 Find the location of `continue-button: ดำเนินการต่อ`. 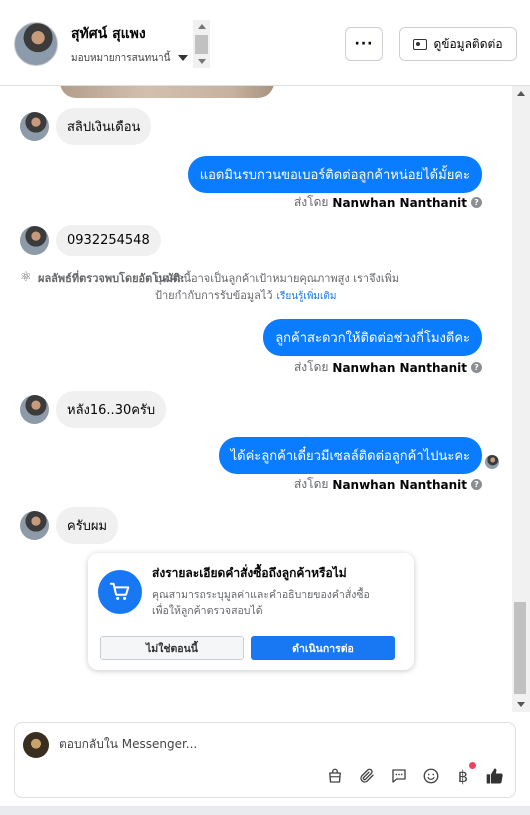

continue-button: ดำเนินการต่อ is located at coordinates (323, 648).